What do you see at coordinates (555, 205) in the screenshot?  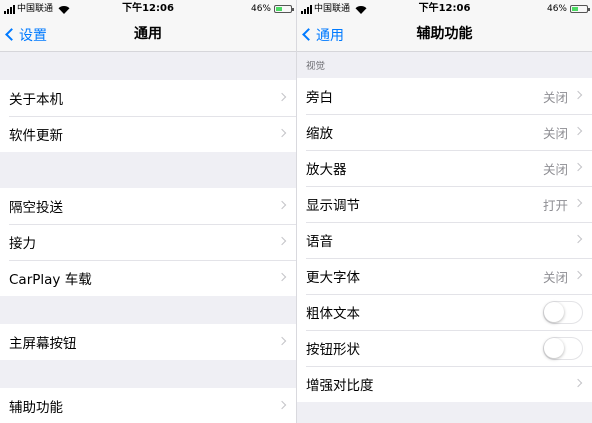 I see `list-item-value: 打开` at bounding box center [555, 205].